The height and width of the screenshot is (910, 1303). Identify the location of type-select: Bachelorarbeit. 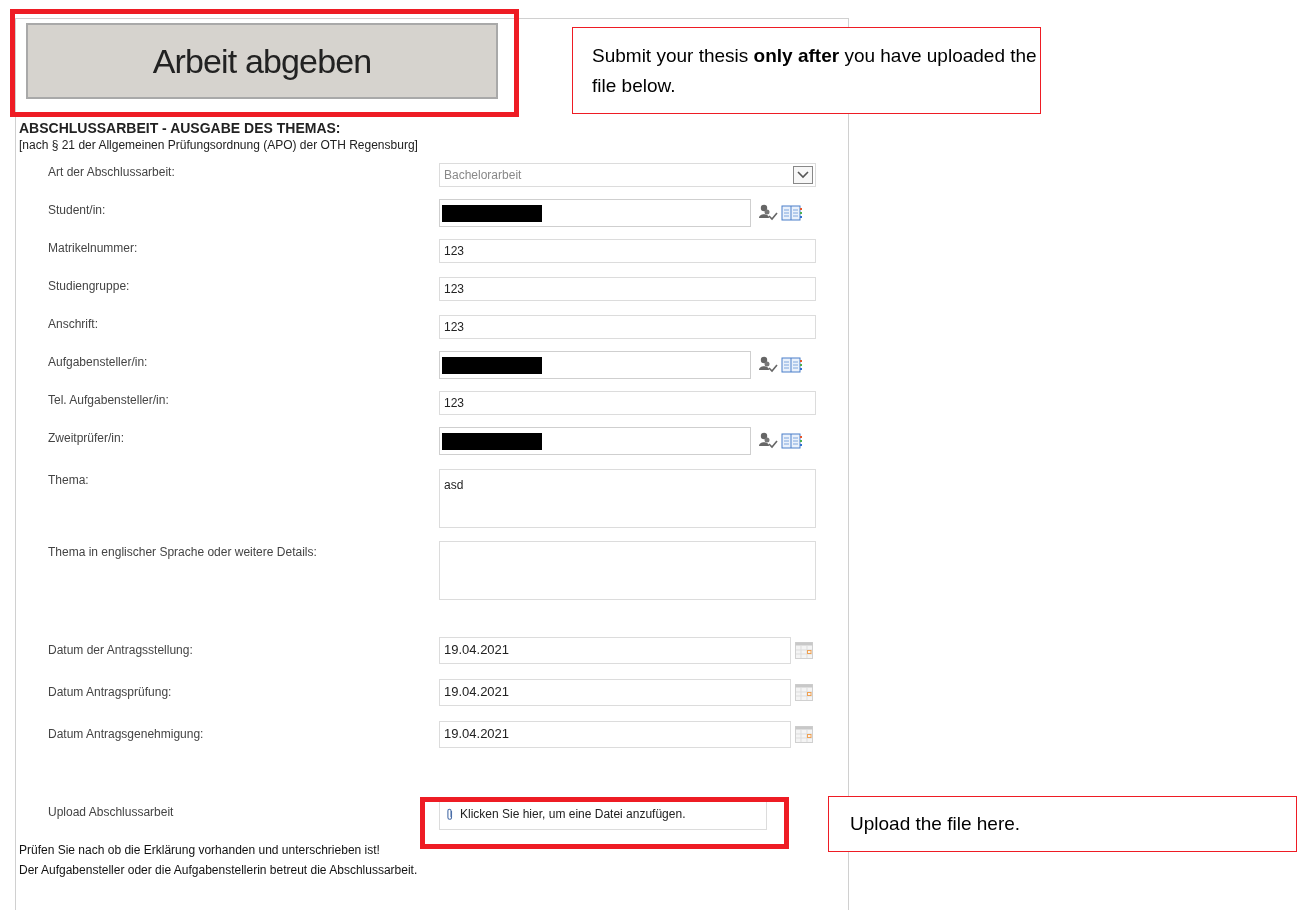
(627, 175).